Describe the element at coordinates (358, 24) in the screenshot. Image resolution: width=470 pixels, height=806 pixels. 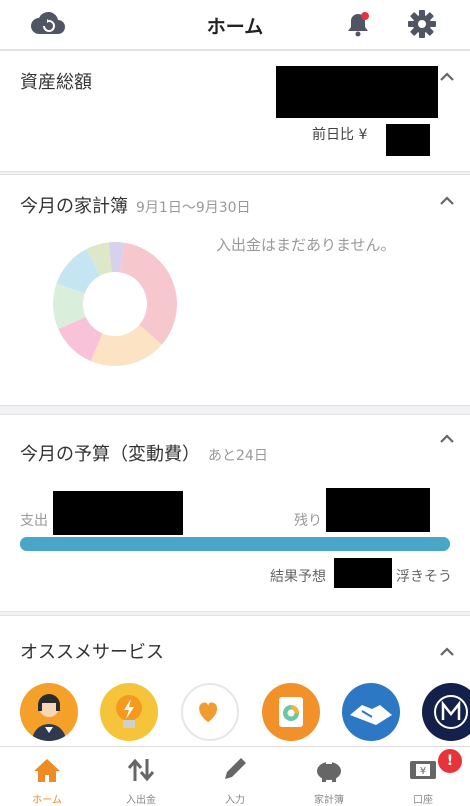
I see `bell-icon` at that location.